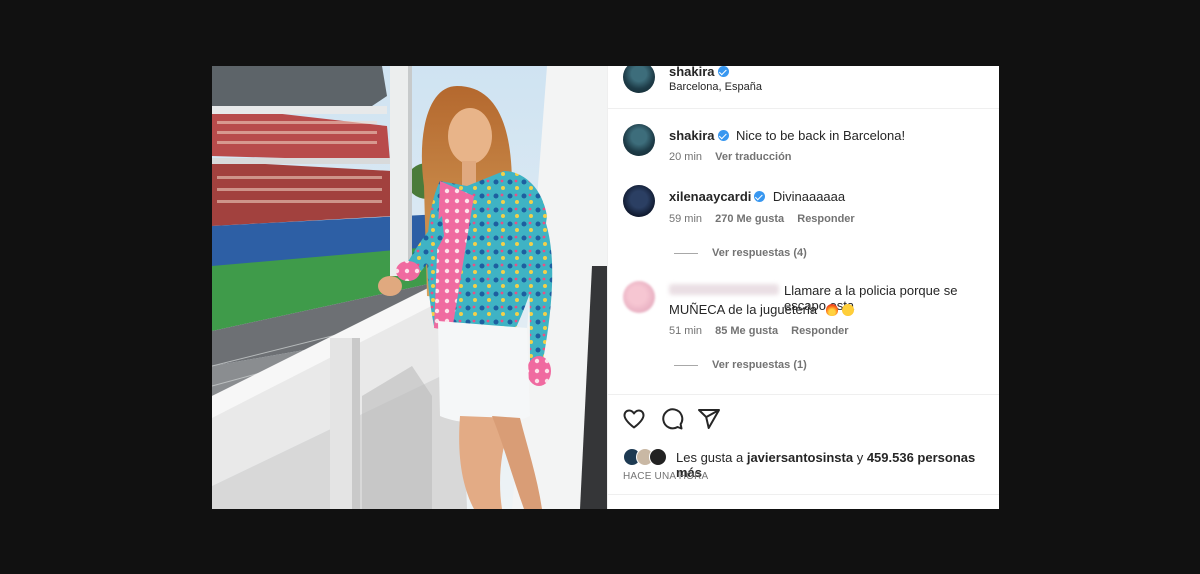  What do you see at coordinates (658, 457) in the screenshot?
I see `liker-avatar` at bounding box center [658, 457].